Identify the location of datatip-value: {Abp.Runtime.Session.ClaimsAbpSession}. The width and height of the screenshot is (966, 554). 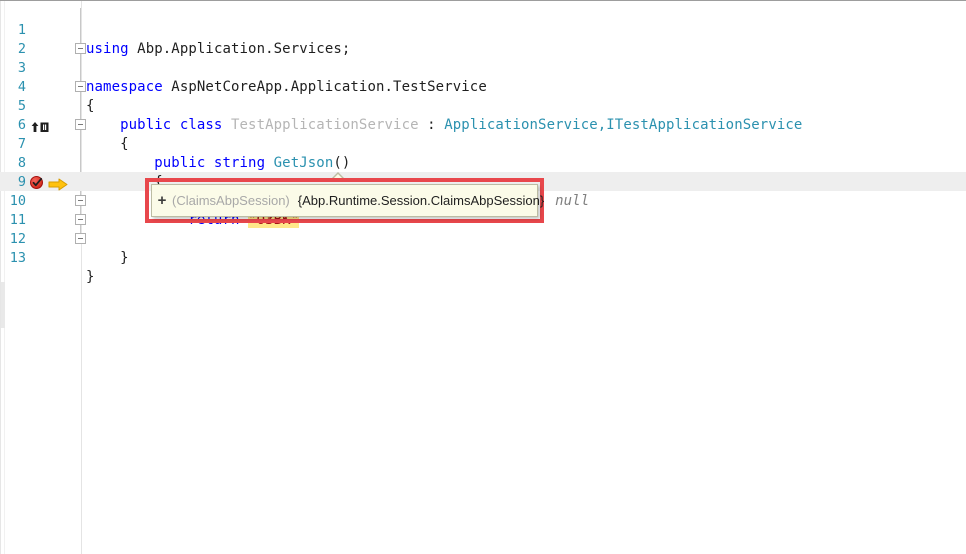
(421, 200).